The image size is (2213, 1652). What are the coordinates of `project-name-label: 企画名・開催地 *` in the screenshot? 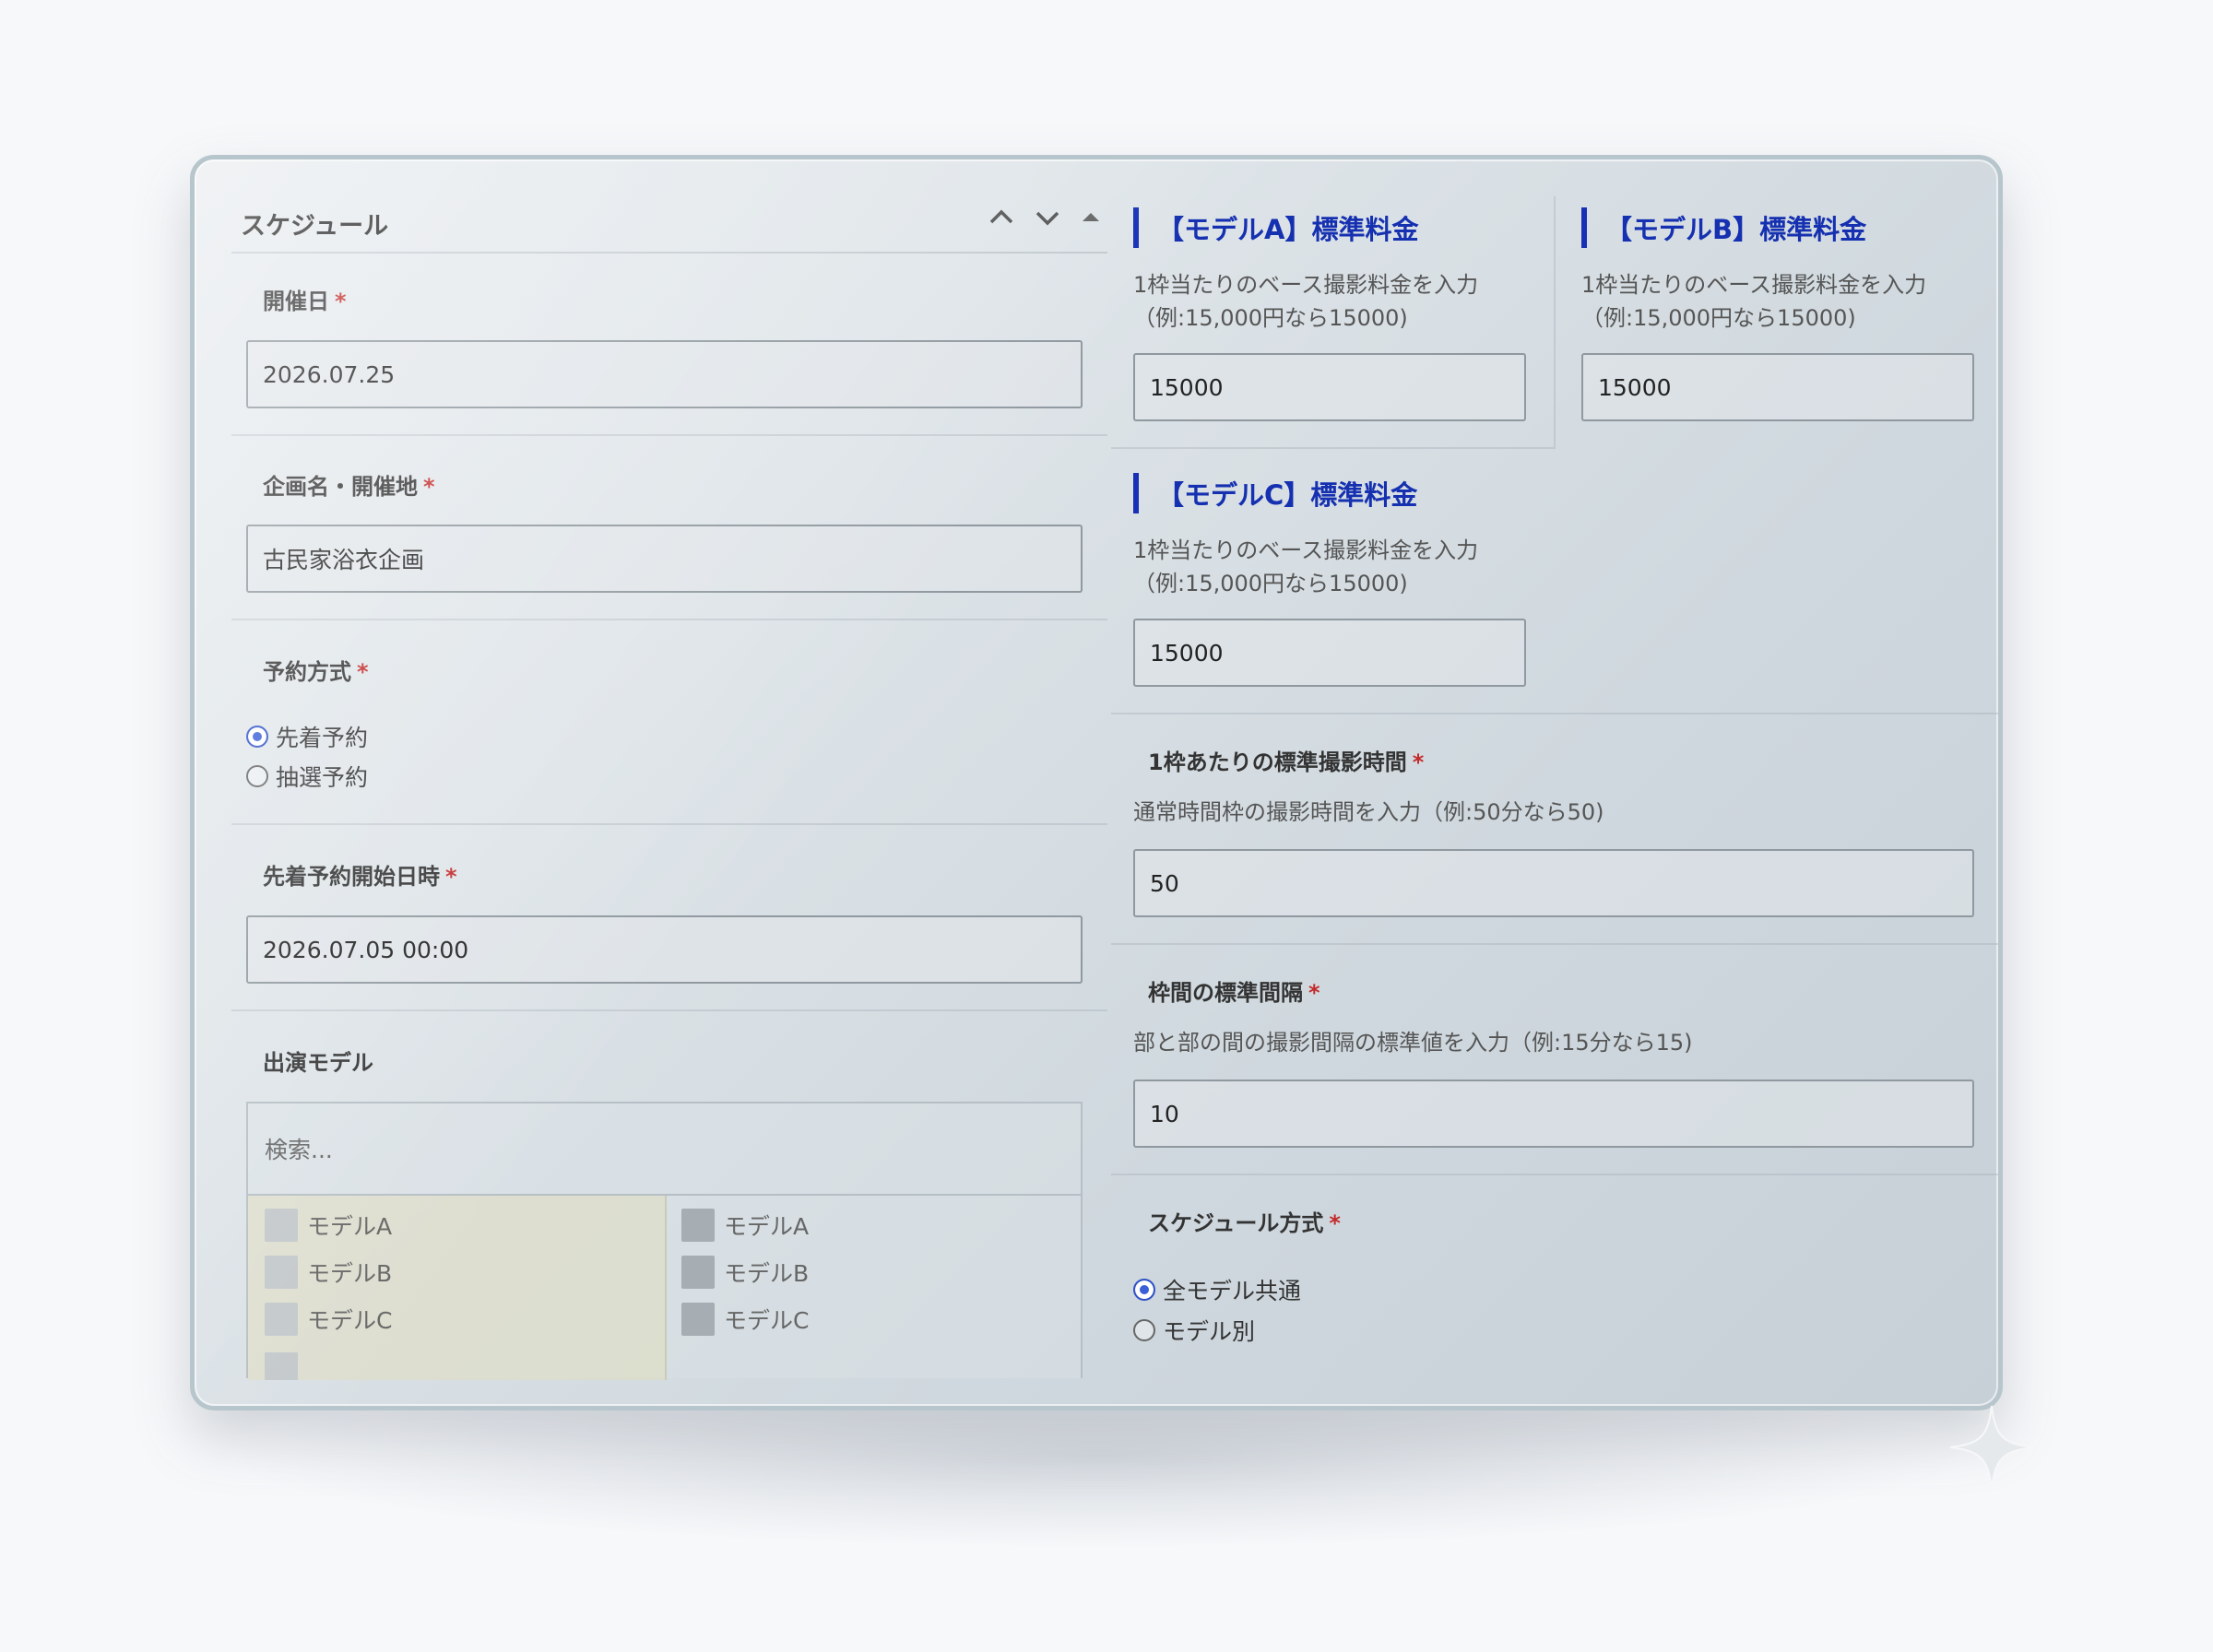 It's located at (349, 487).